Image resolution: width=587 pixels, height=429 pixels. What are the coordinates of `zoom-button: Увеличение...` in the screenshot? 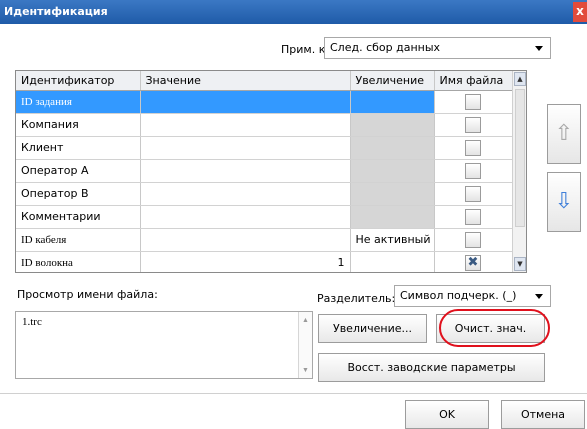 It's located at (372, 328).